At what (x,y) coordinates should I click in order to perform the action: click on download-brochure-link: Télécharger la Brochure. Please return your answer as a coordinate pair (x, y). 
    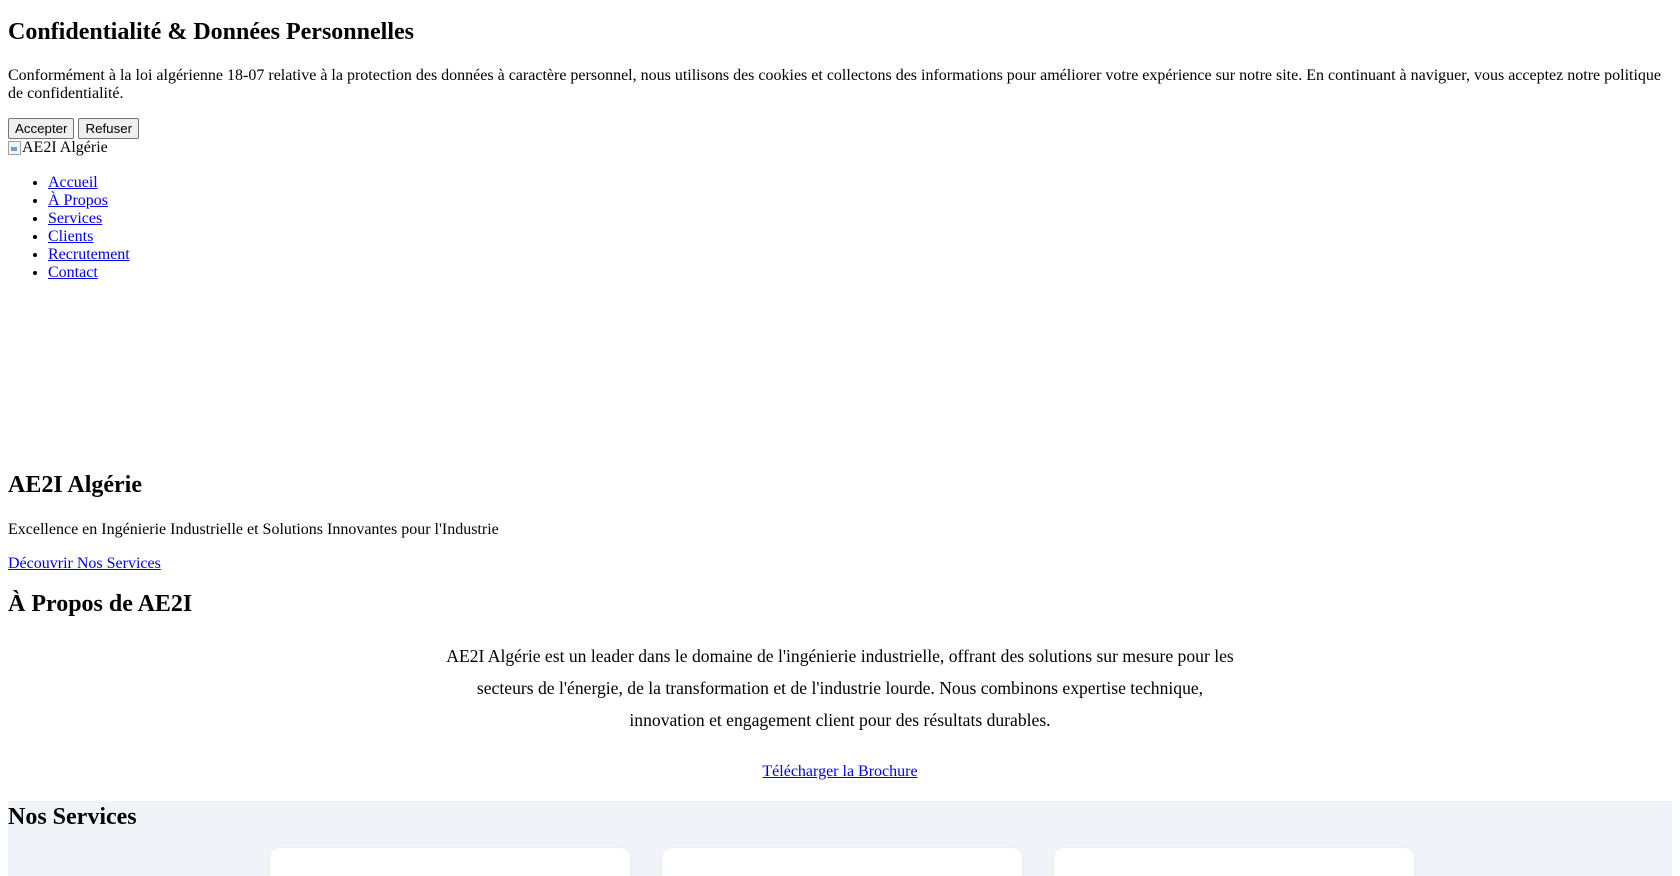
    Looking at the image, I should click on (839, 771).